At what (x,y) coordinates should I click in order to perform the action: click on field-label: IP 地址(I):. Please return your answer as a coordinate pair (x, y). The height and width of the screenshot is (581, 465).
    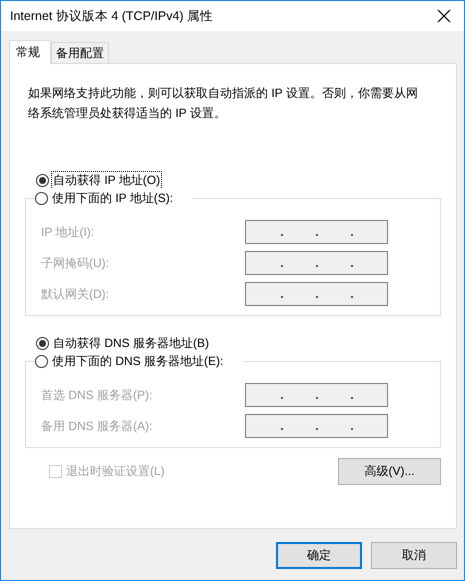
    Looking at the image, I should click on (67, 232).